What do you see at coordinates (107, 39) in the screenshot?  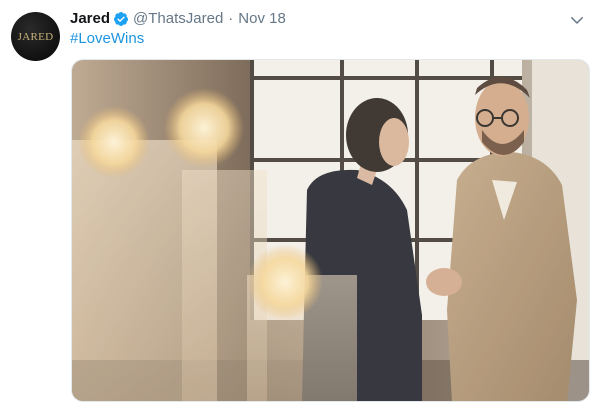 I see `hashtag-link: #LoveWins` at bounding box center [107, 39].